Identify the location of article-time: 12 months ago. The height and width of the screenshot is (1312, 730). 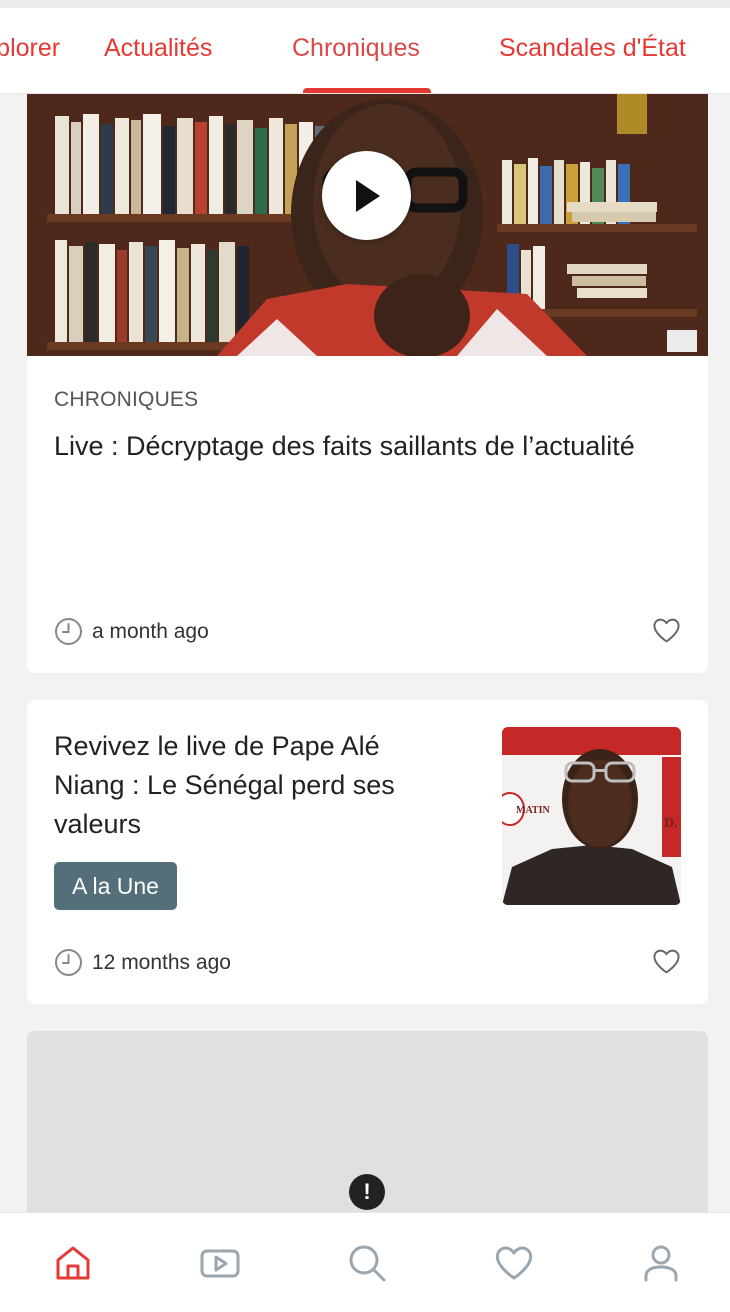
(161, 962).